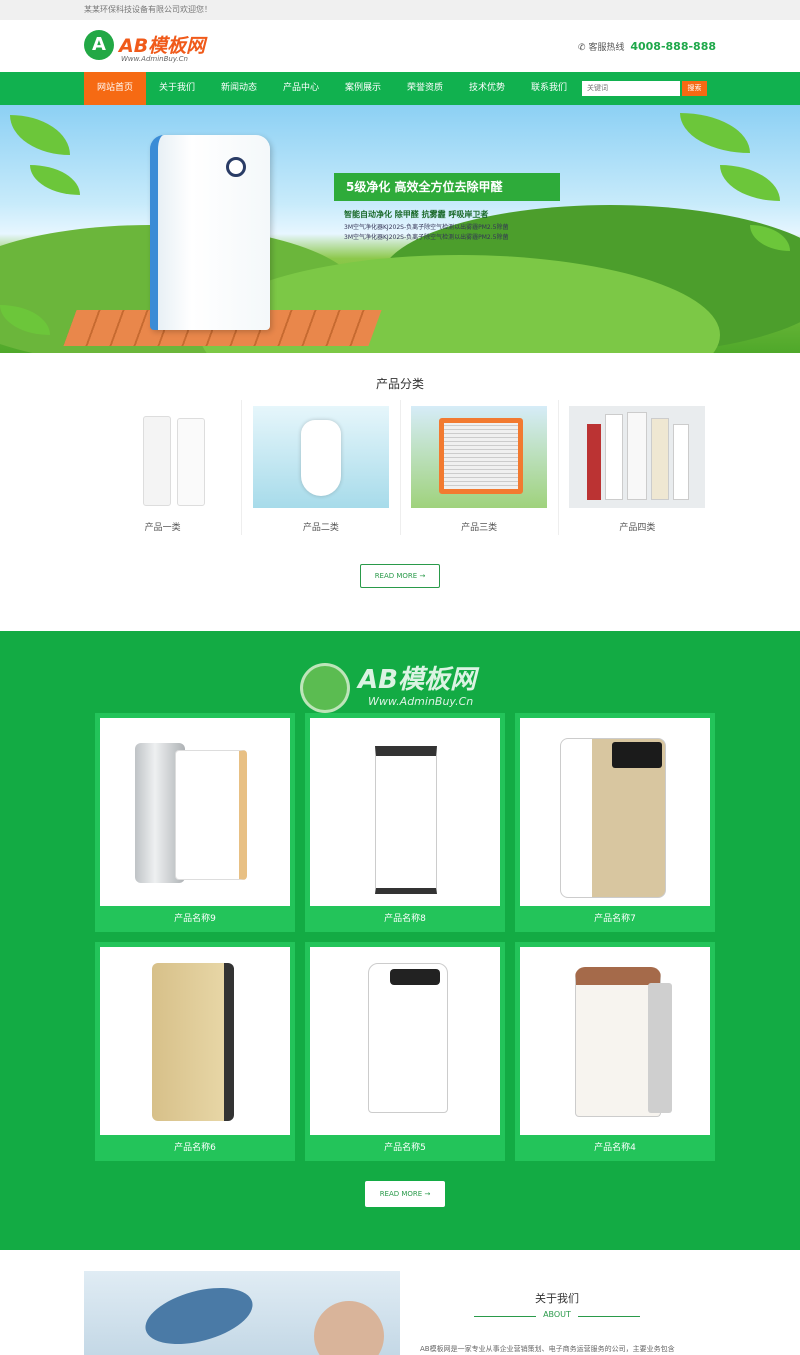  I want to click on product-name: 产品名称6, so click(195, 1148).